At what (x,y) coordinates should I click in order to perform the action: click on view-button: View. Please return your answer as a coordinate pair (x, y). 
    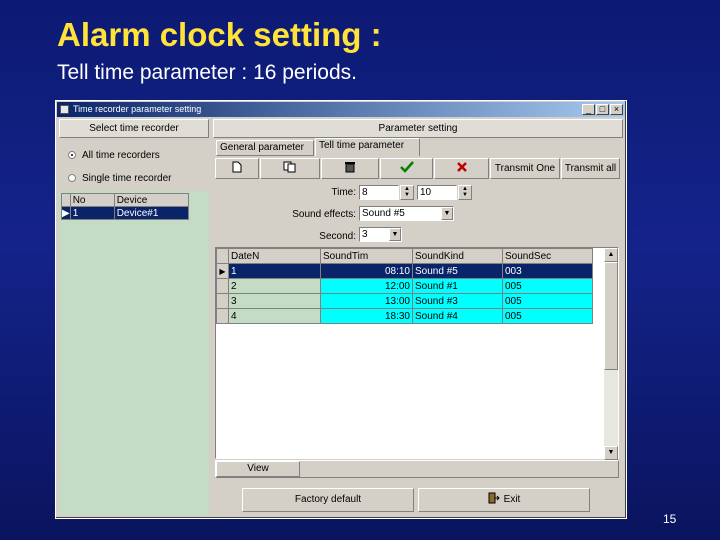
    Looking at the image, I should click on (258, 469).